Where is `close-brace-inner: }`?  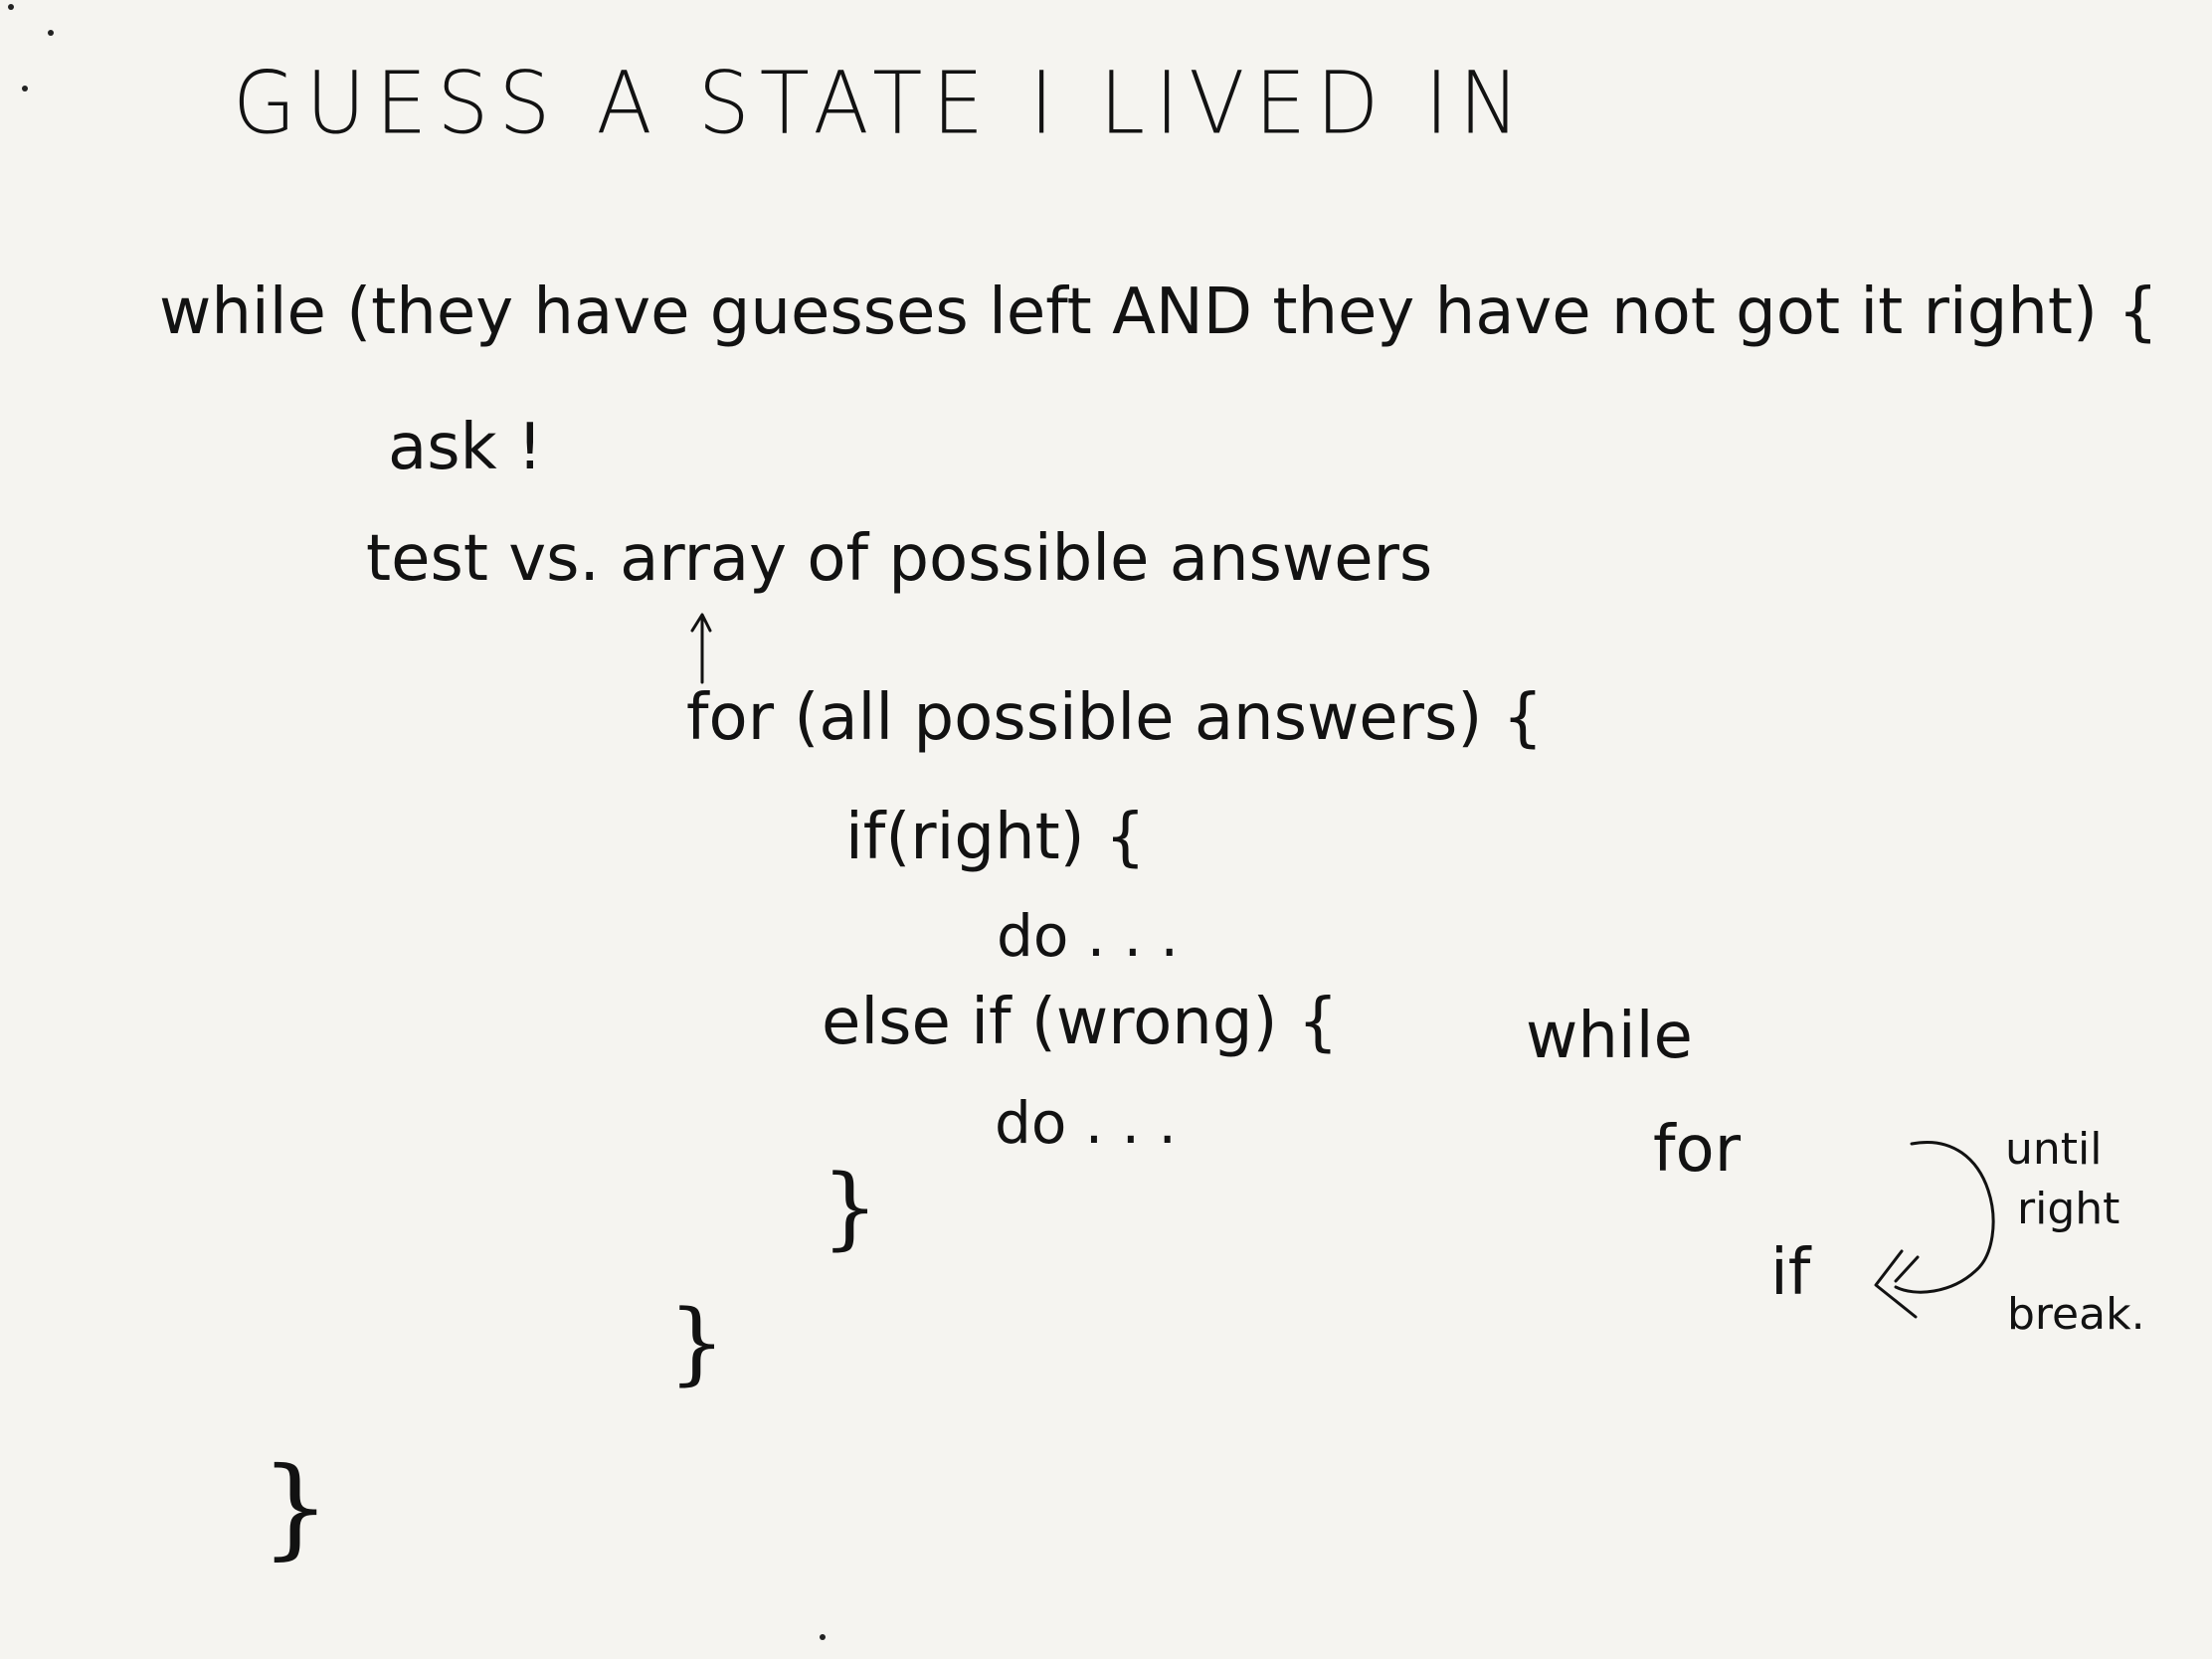 close-brace-inner: } is located at coordinates (850, 1208).